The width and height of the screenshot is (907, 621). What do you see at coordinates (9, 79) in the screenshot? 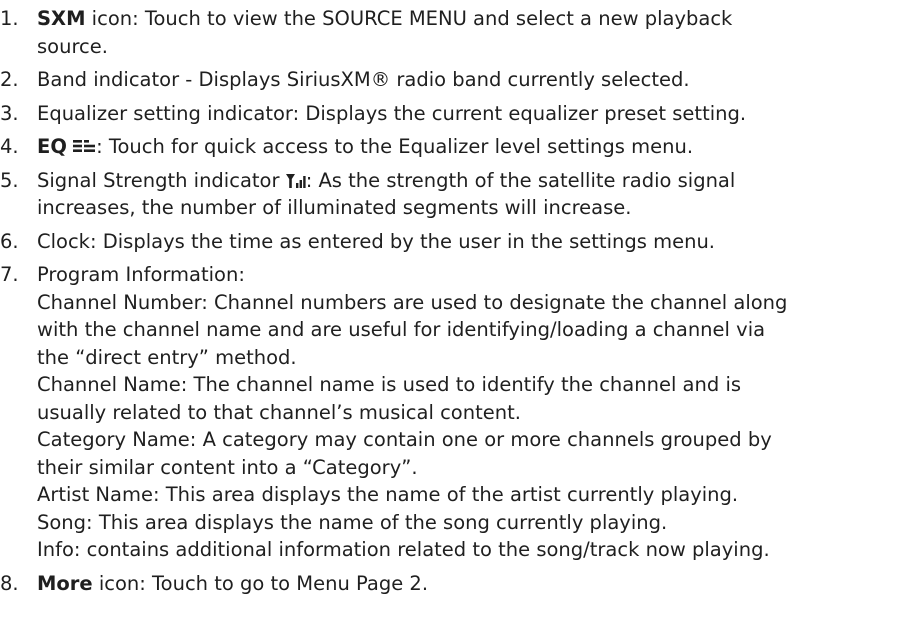
I see `item-number: 2.` at bounding box center [9, 79].